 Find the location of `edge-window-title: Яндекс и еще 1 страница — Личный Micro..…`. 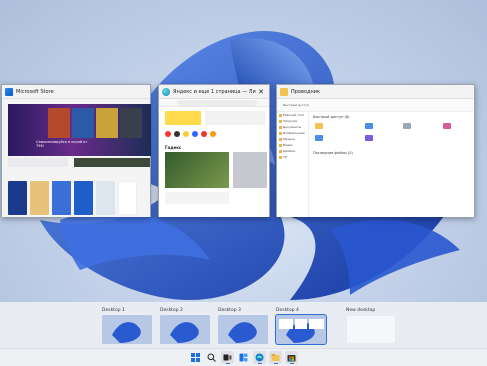

edge-window-title: Яндекс и еще 1 страница — Личный Micro..… is located at coordinates (214, 91).